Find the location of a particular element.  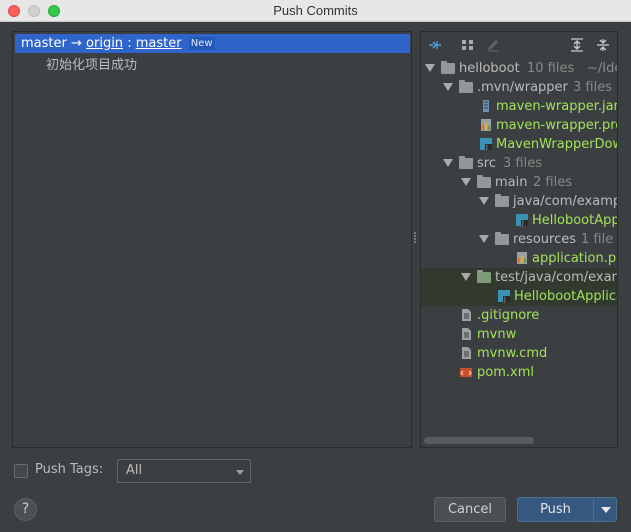

push-button: Push is located at coordinates (555, 509).